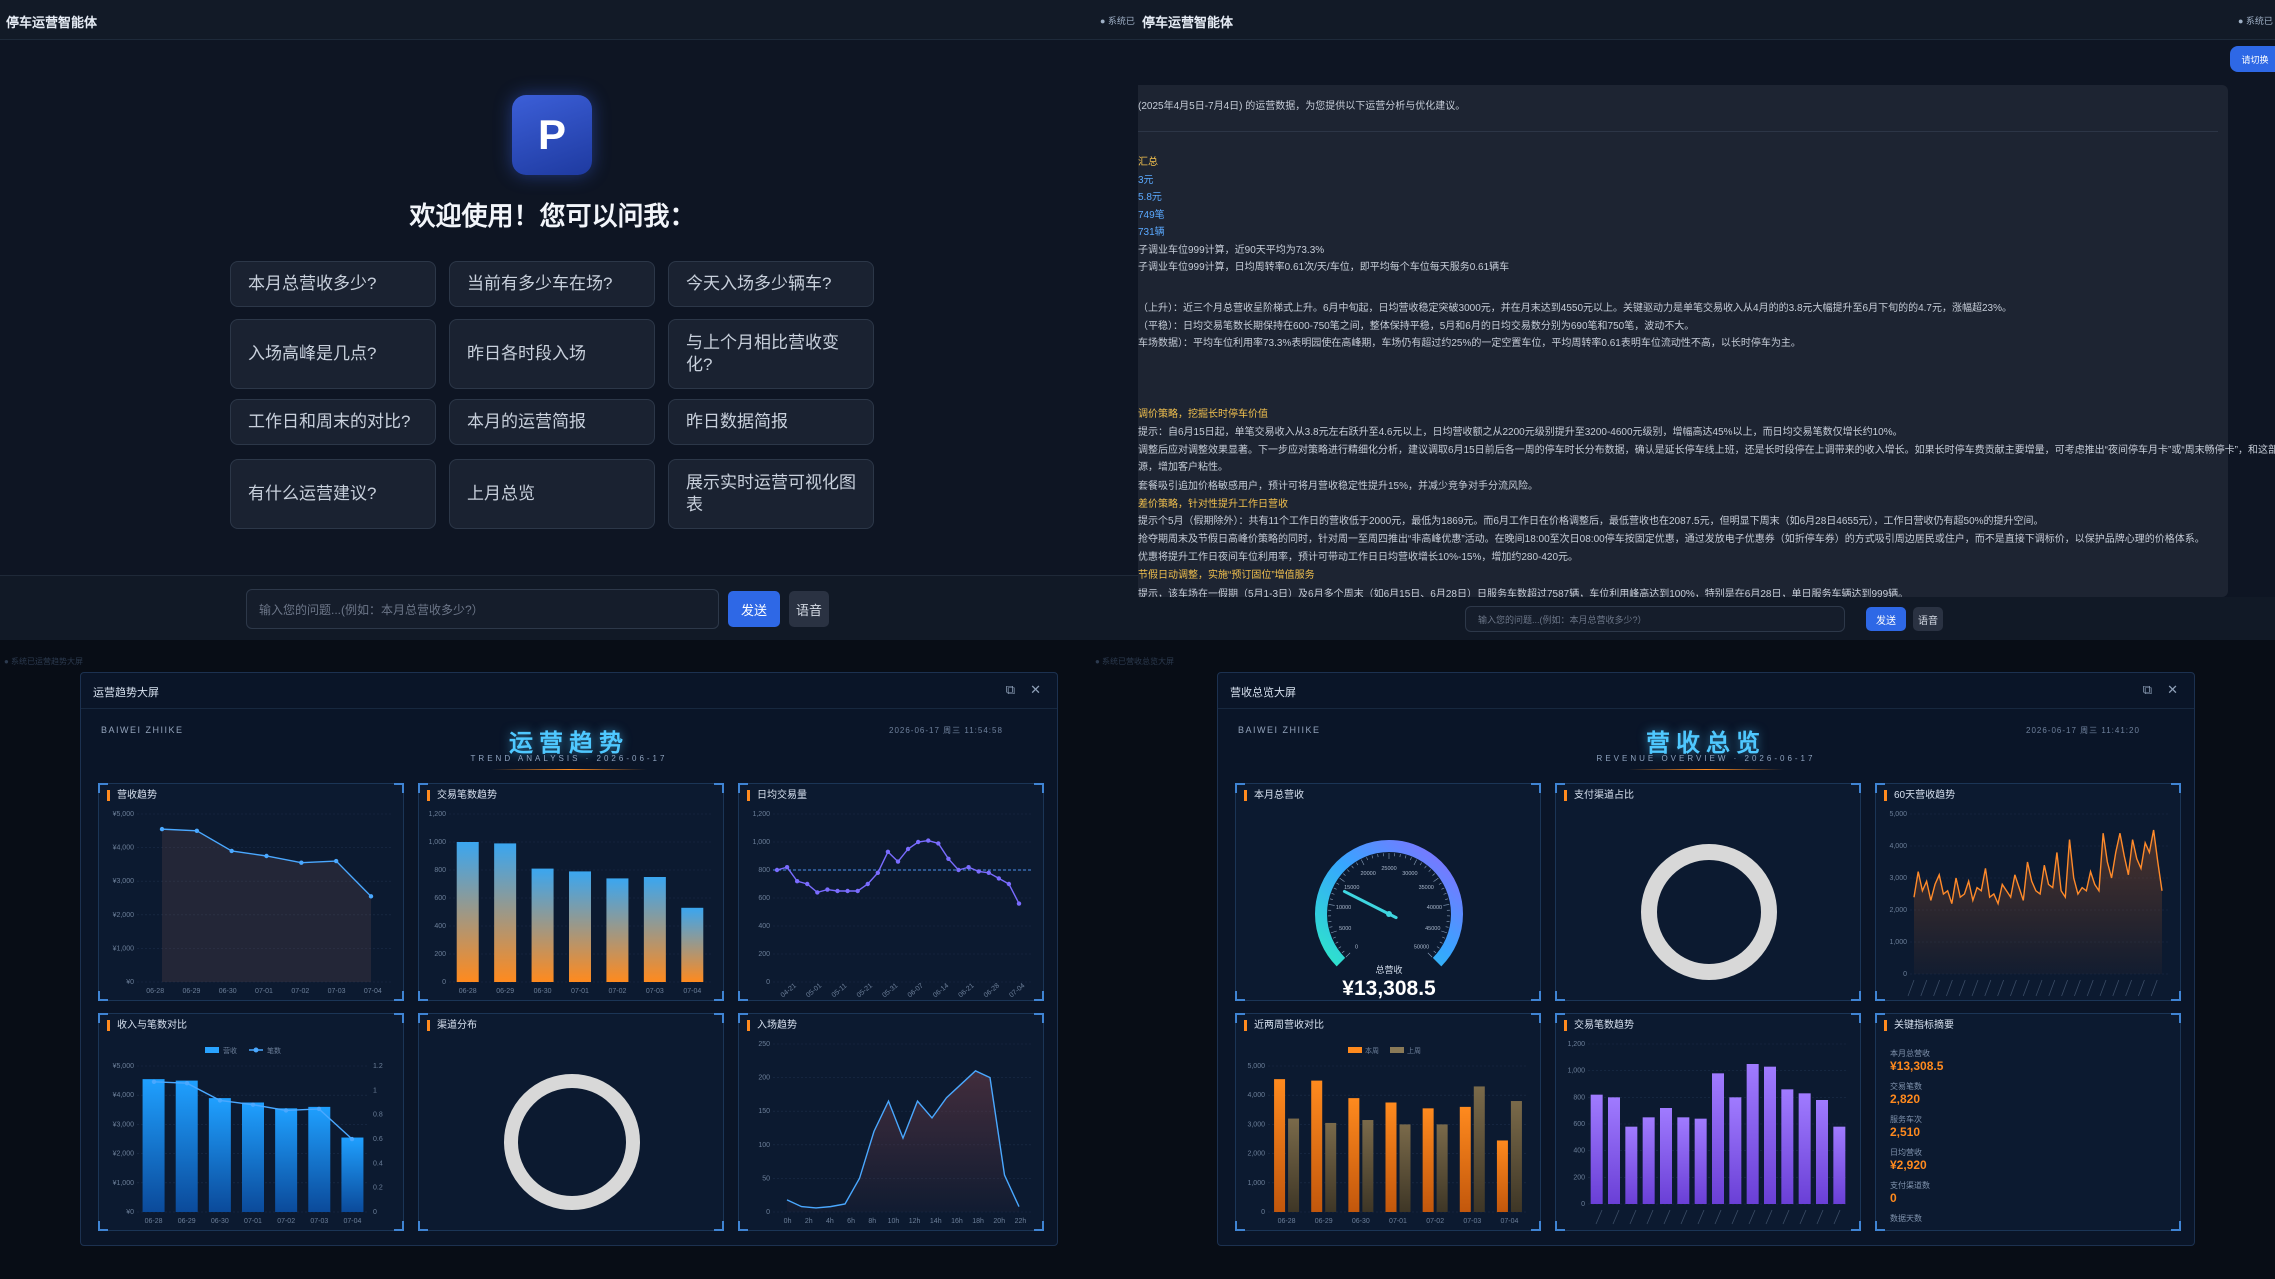  Describe the element at coordinates (764, 1145) in the screenshot. I see `y-tick-label: 100` at that location.